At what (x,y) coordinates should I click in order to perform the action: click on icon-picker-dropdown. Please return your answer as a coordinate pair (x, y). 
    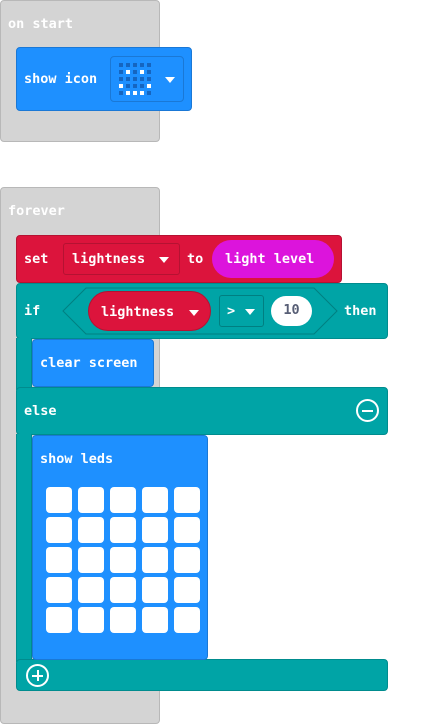
    Looking at the image, I should click on (147, 79).